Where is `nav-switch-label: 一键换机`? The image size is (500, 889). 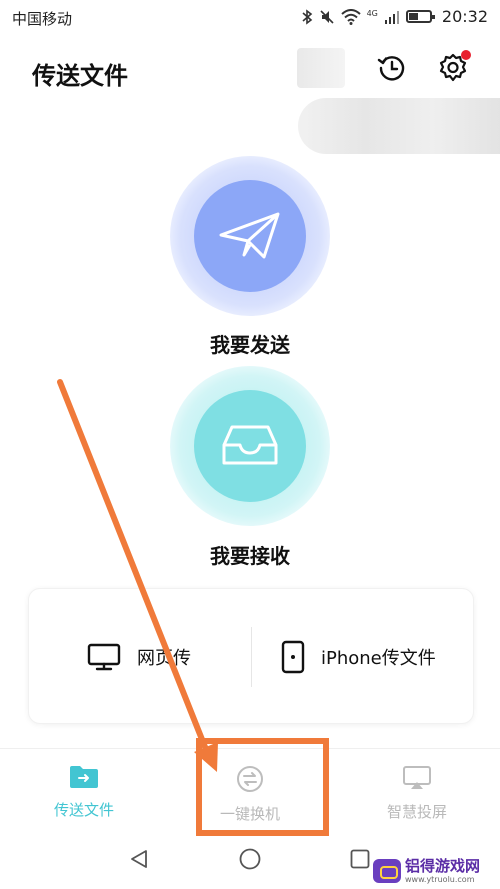 nav-switch-label: 一键换机 is located at coordinates (249, 814).